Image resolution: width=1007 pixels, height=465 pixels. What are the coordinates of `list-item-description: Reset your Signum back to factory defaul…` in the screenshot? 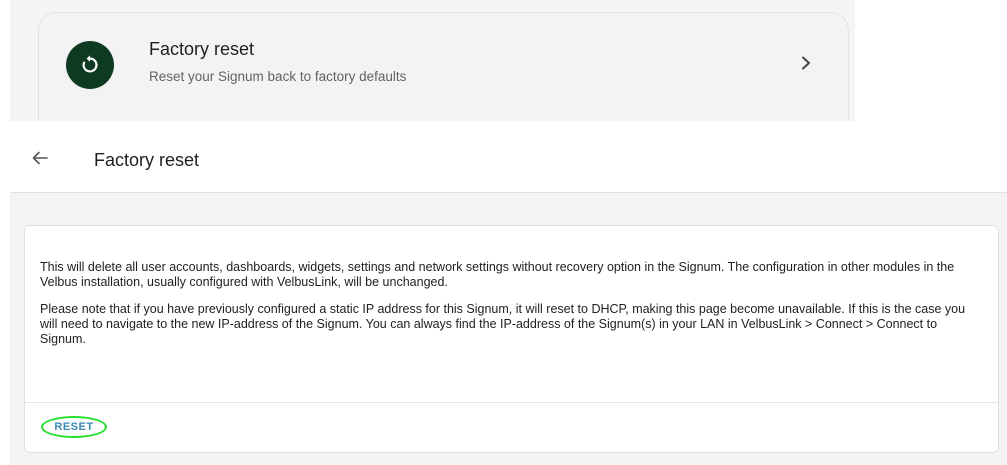 It's located at (278, 76).